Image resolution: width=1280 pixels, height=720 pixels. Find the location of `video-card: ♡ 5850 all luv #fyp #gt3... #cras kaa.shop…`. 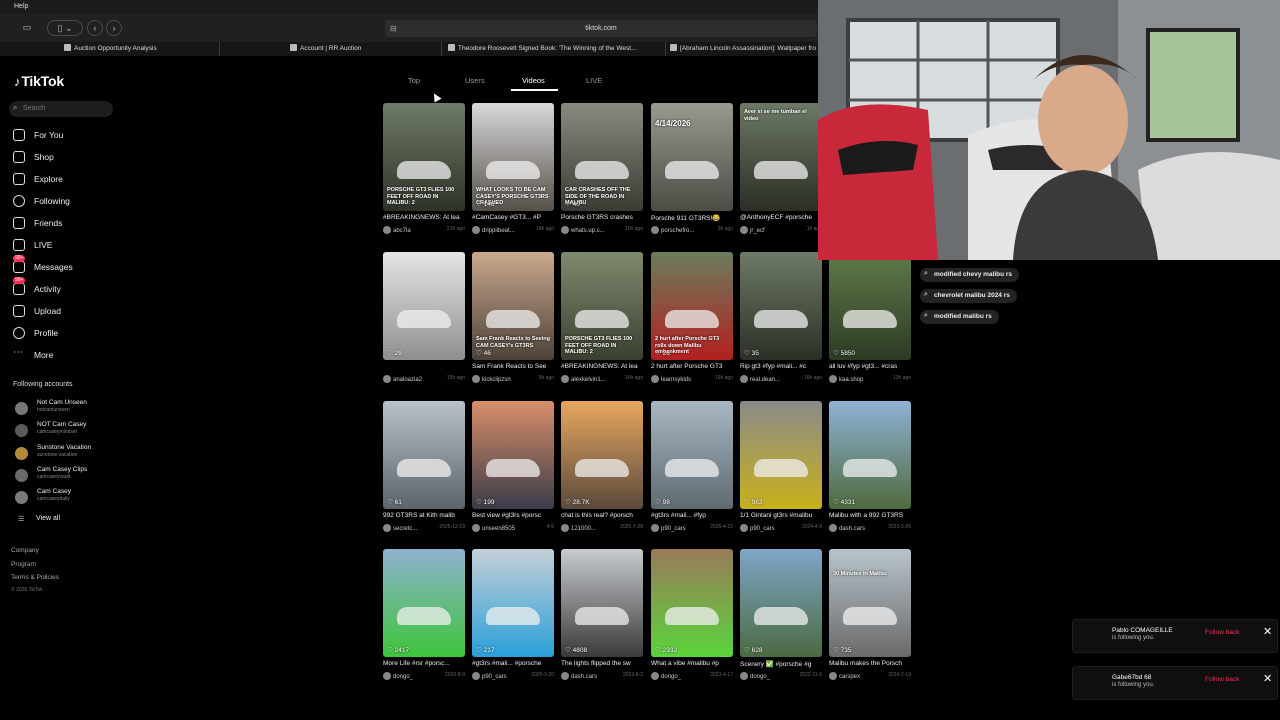

video-card: ♡ 5850 all luv #fyp #gt3... #cras kaa.shop… is located at coordinates (870, 318).